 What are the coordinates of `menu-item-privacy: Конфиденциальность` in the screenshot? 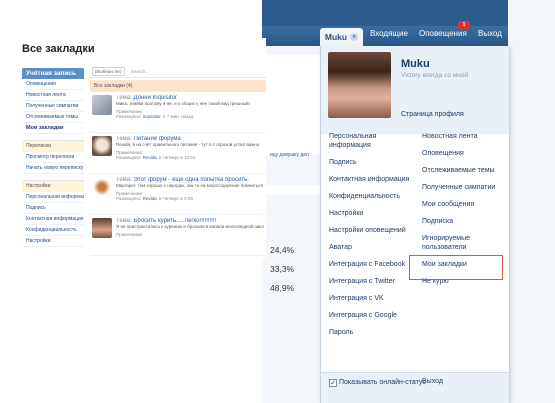 It's located at (374, 196).